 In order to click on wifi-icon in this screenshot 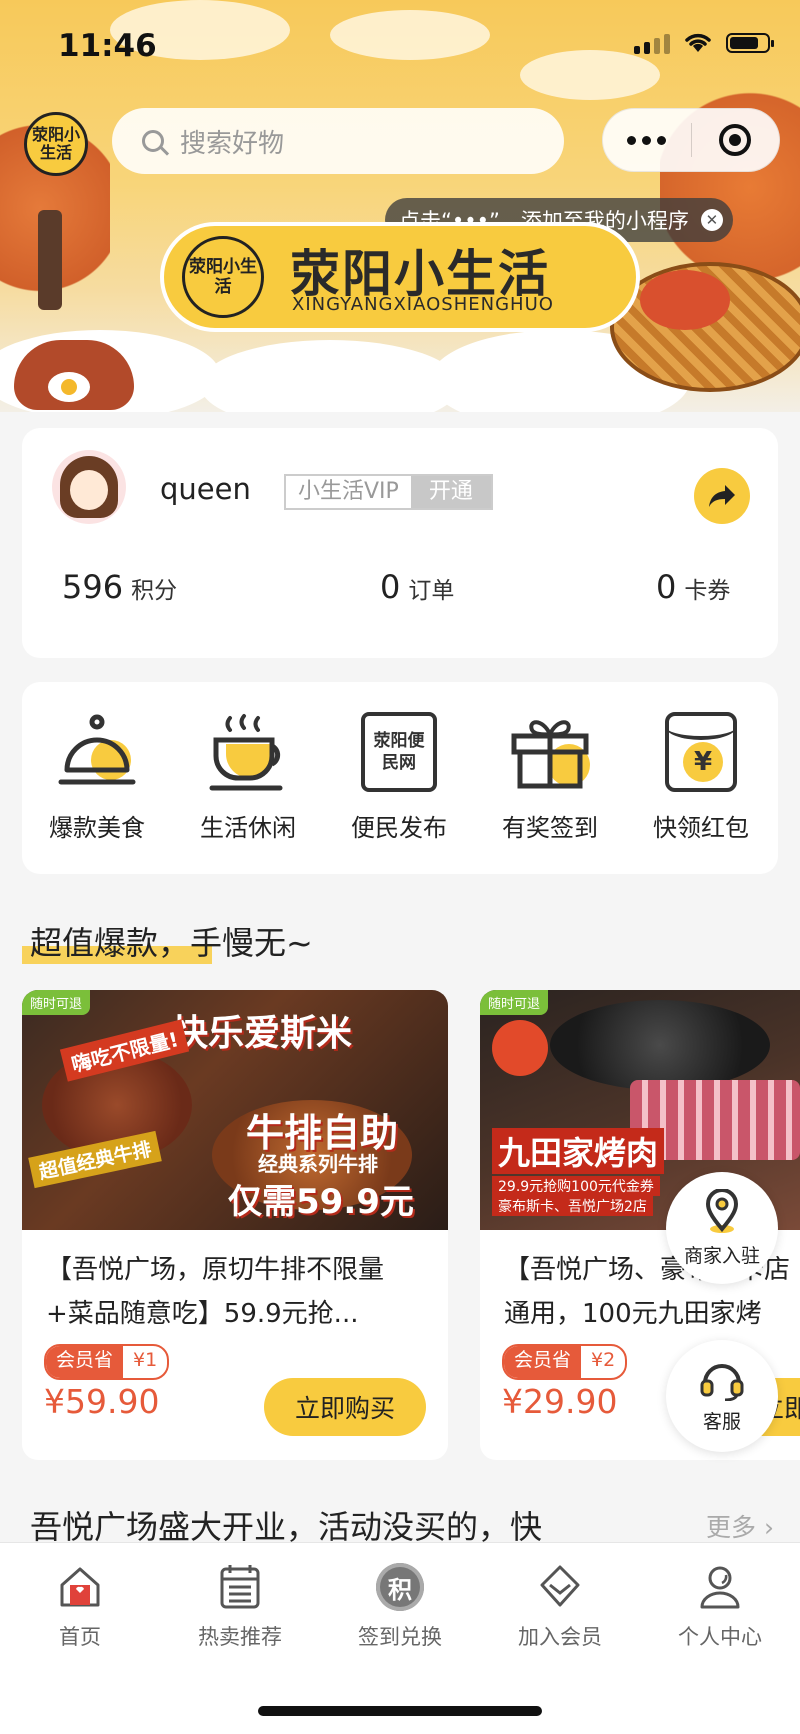, I will do `click(698, 42)`.